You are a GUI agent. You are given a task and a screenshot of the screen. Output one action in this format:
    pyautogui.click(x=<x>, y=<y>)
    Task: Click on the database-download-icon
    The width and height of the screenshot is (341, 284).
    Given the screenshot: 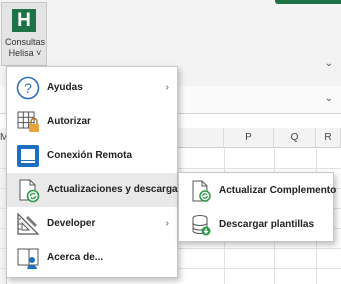 What is the action you would take?
    pyautogui.click(x=201, y=225)
    